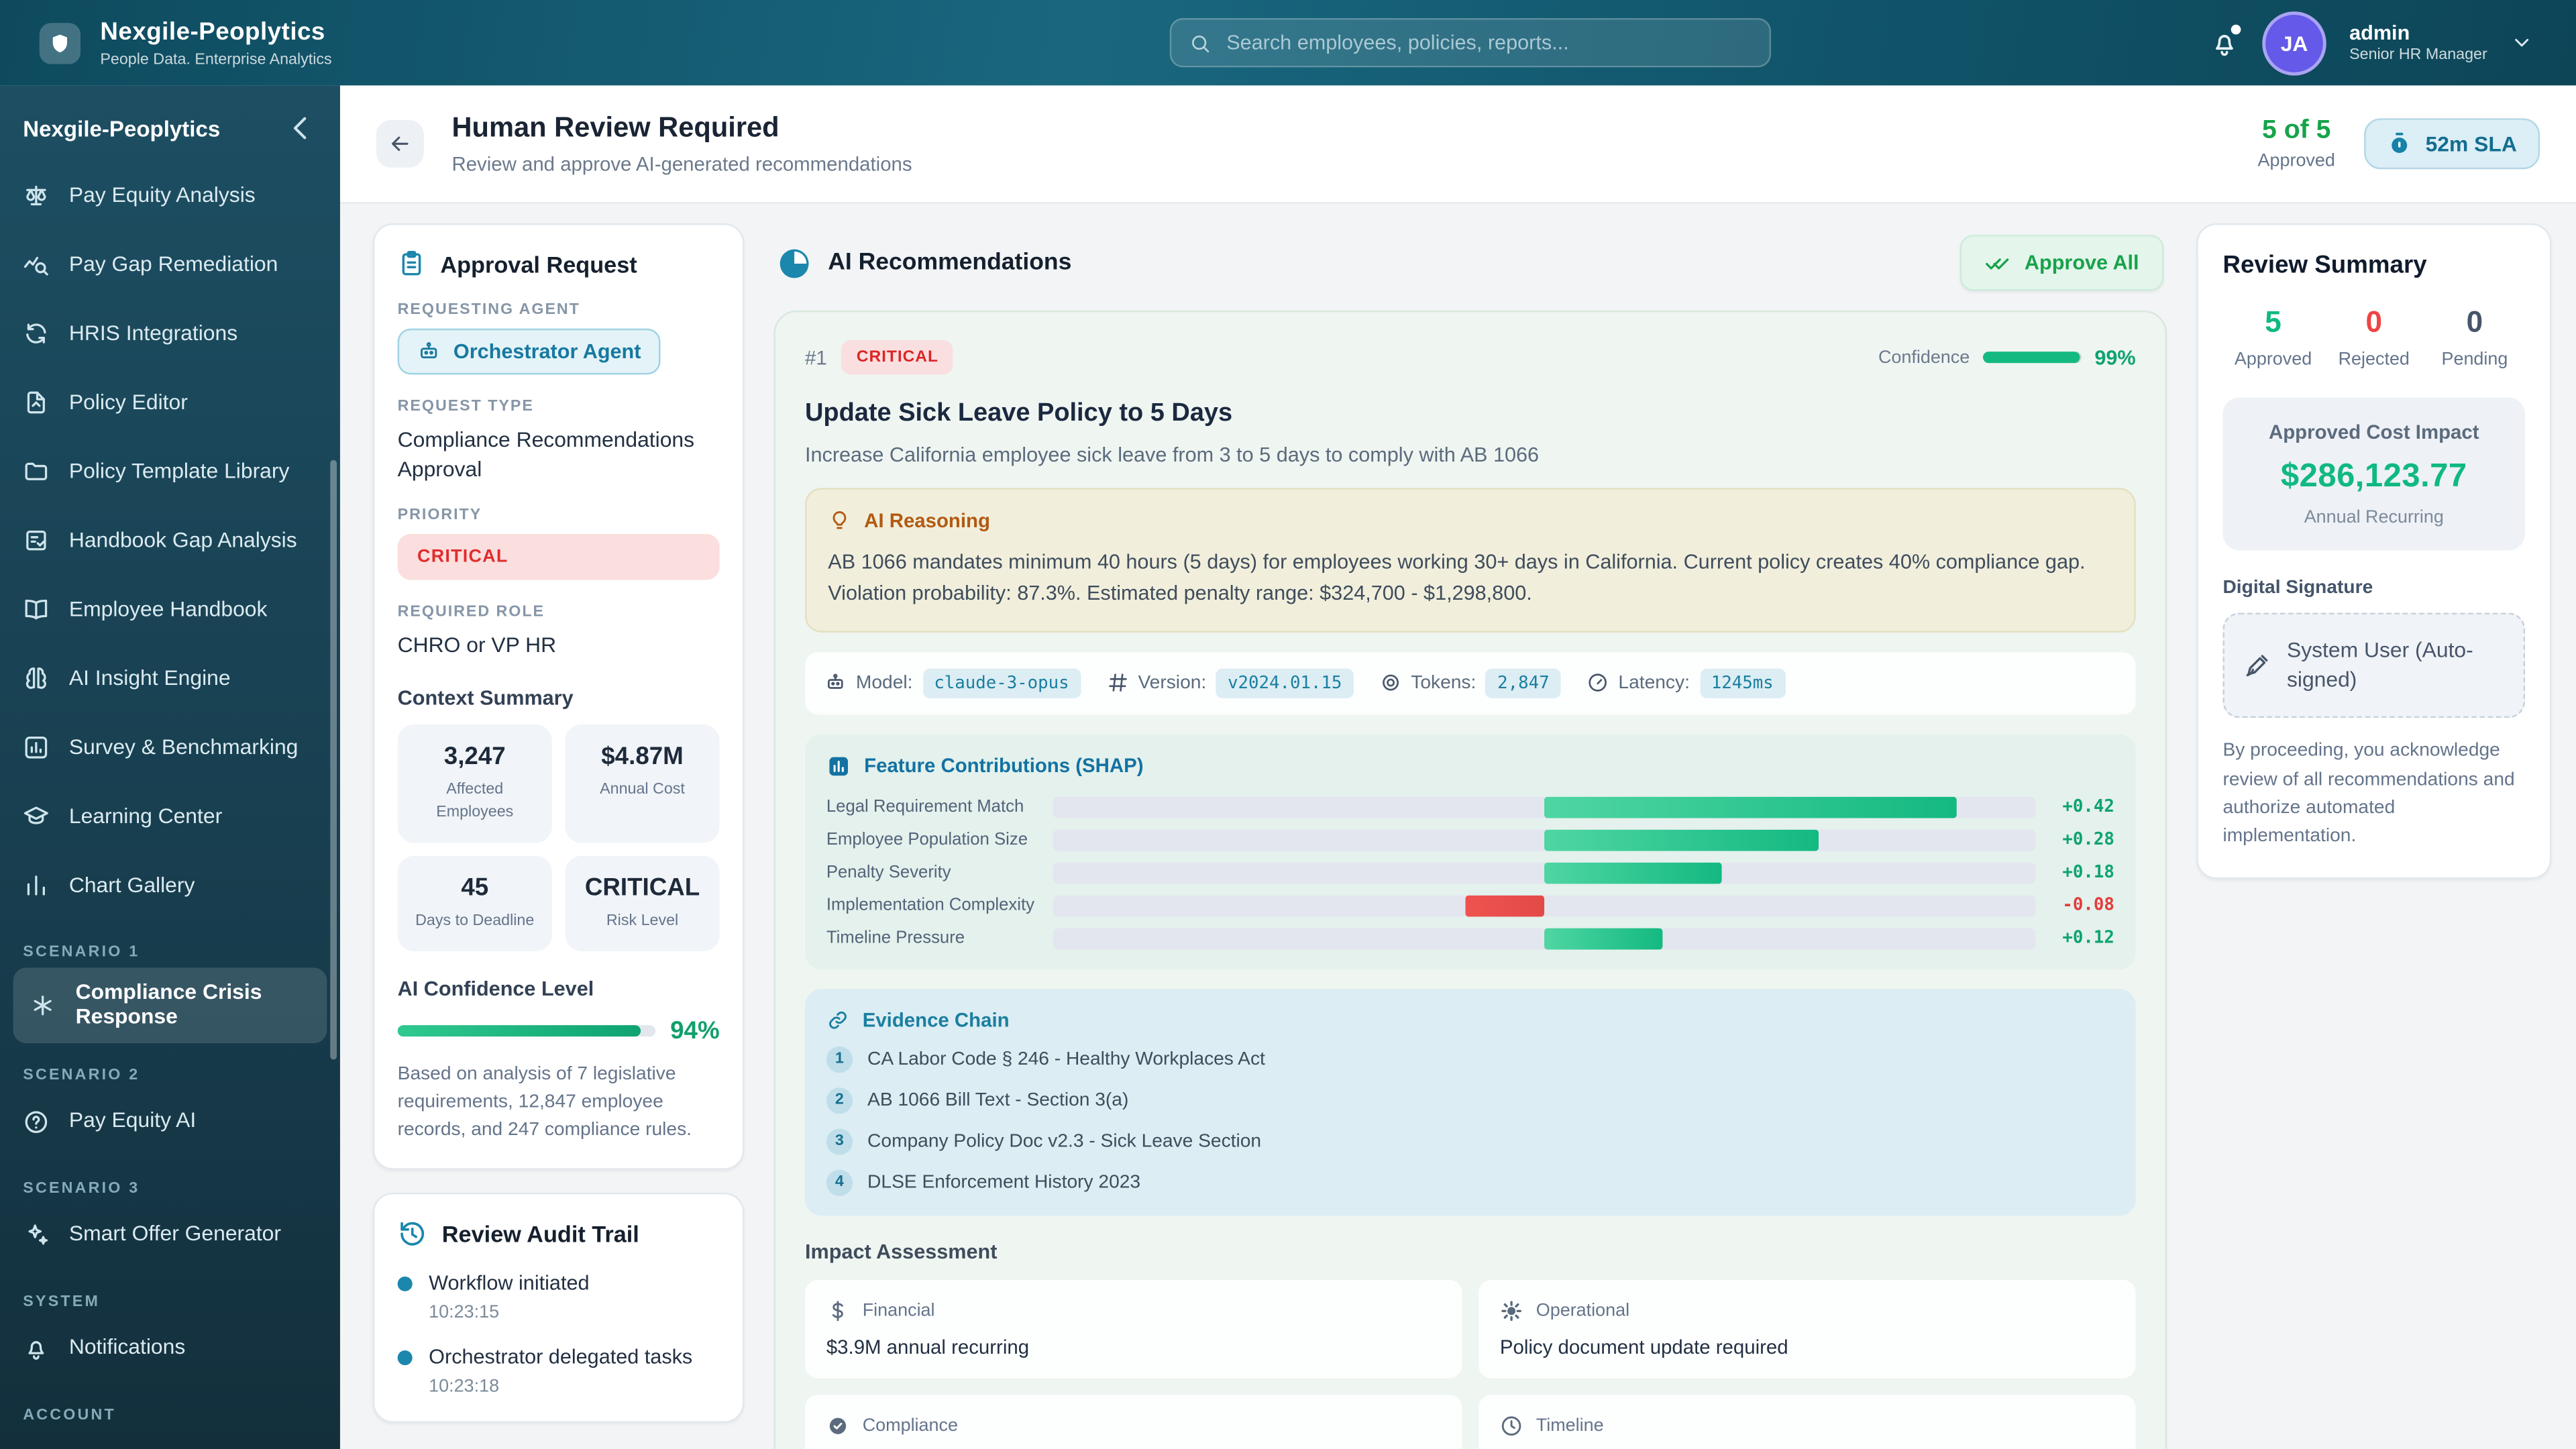  Describe the element at coordinates (816, 357) in the screenshot. I see `recommendation-index: #1` at that location.